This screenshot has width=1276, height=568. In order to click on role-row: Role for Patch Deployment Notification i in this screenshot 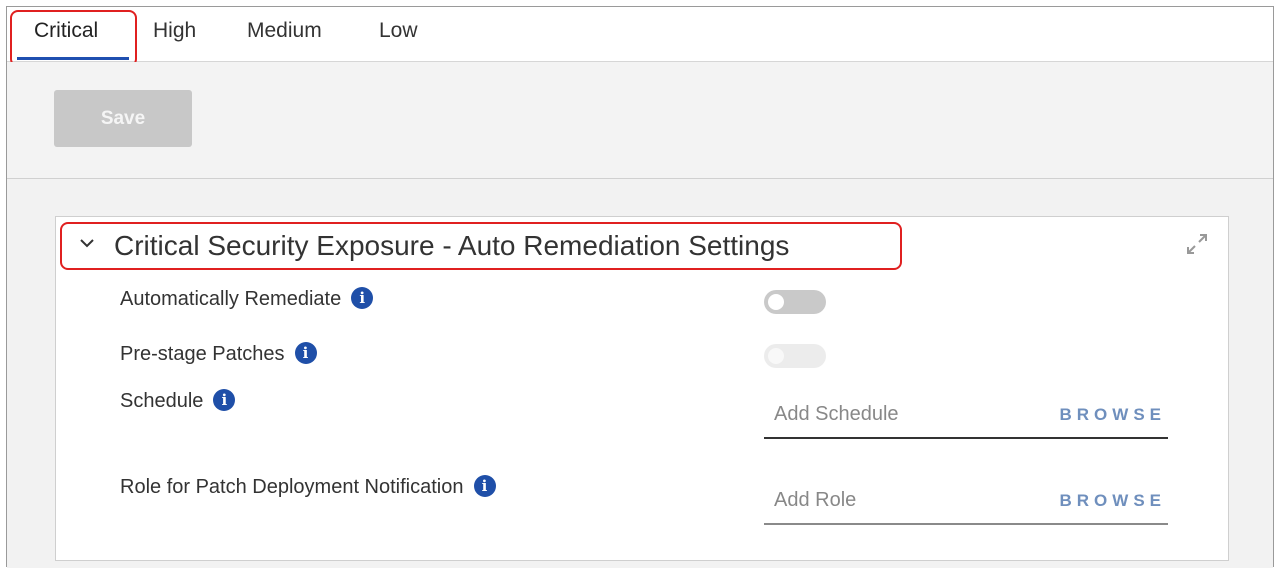, I will do `click(308, 487)`.